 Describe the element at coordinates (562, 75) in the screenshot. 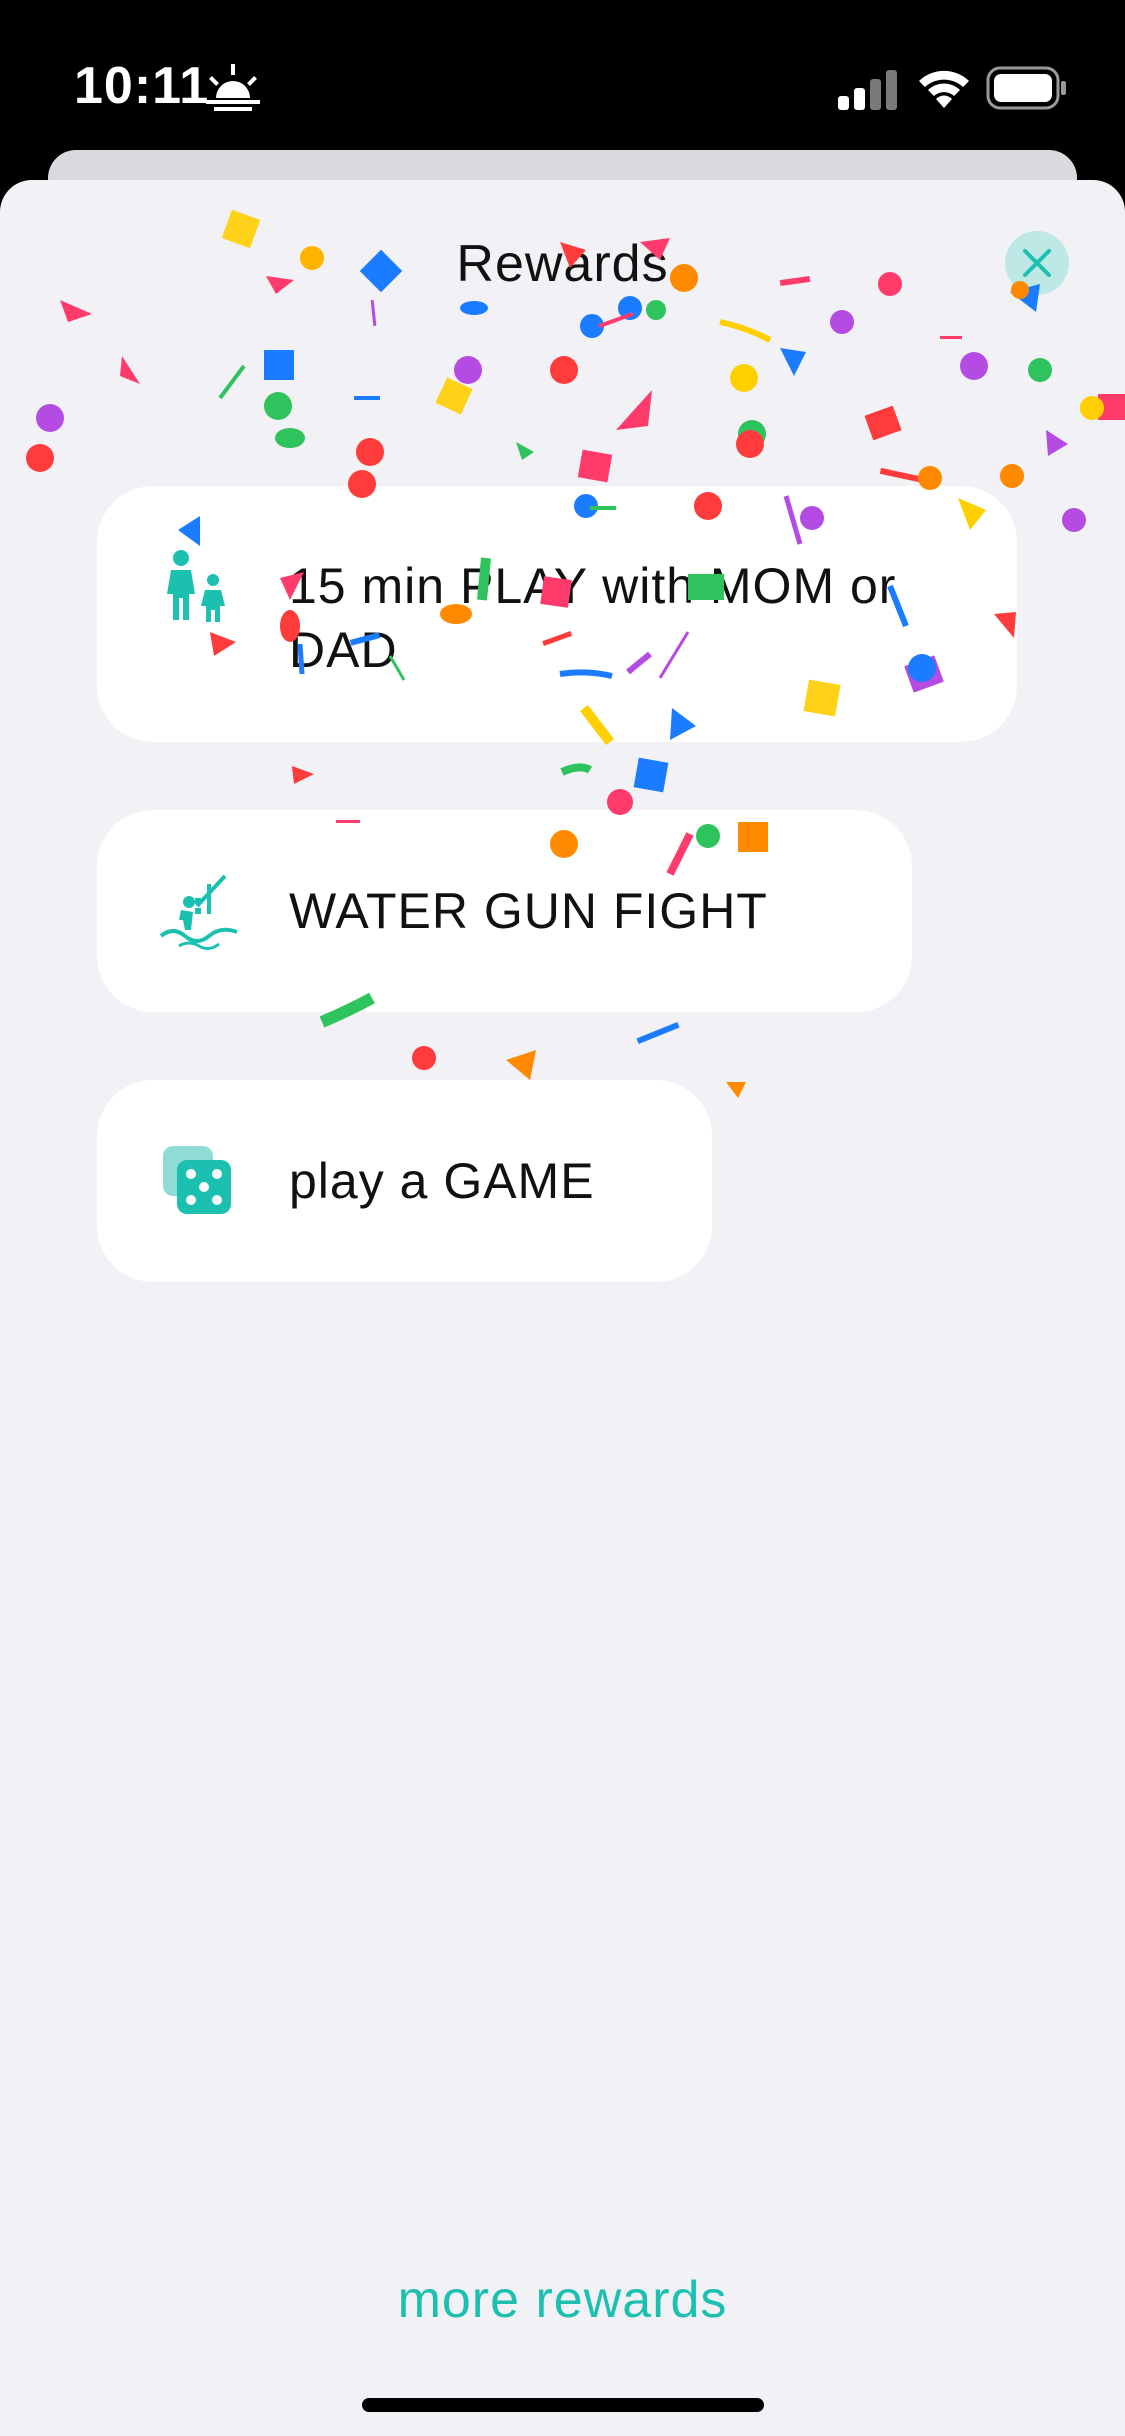

I see `status-bar: 10:11` at that location.